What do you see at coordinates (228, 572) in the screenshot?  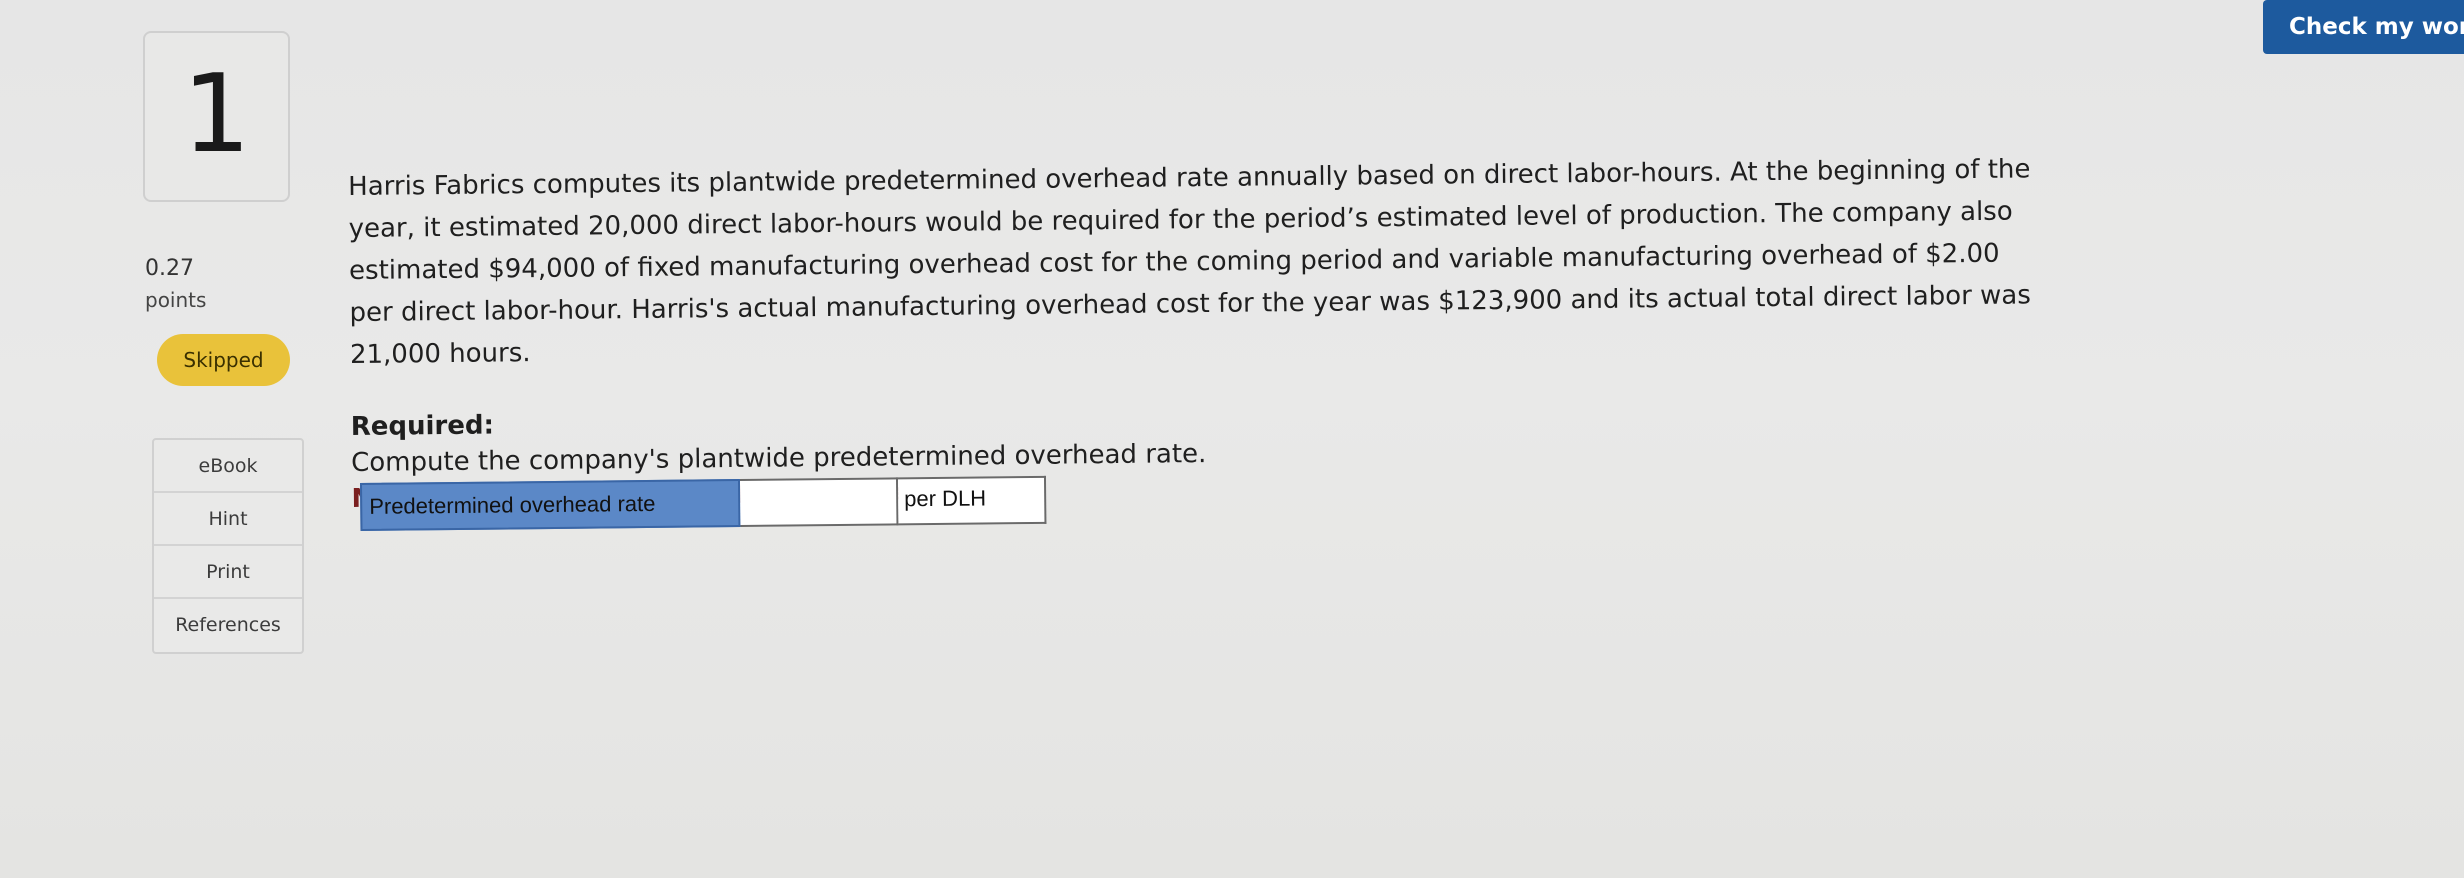 I see `print-button: Print` at bounding box center [228, 572].